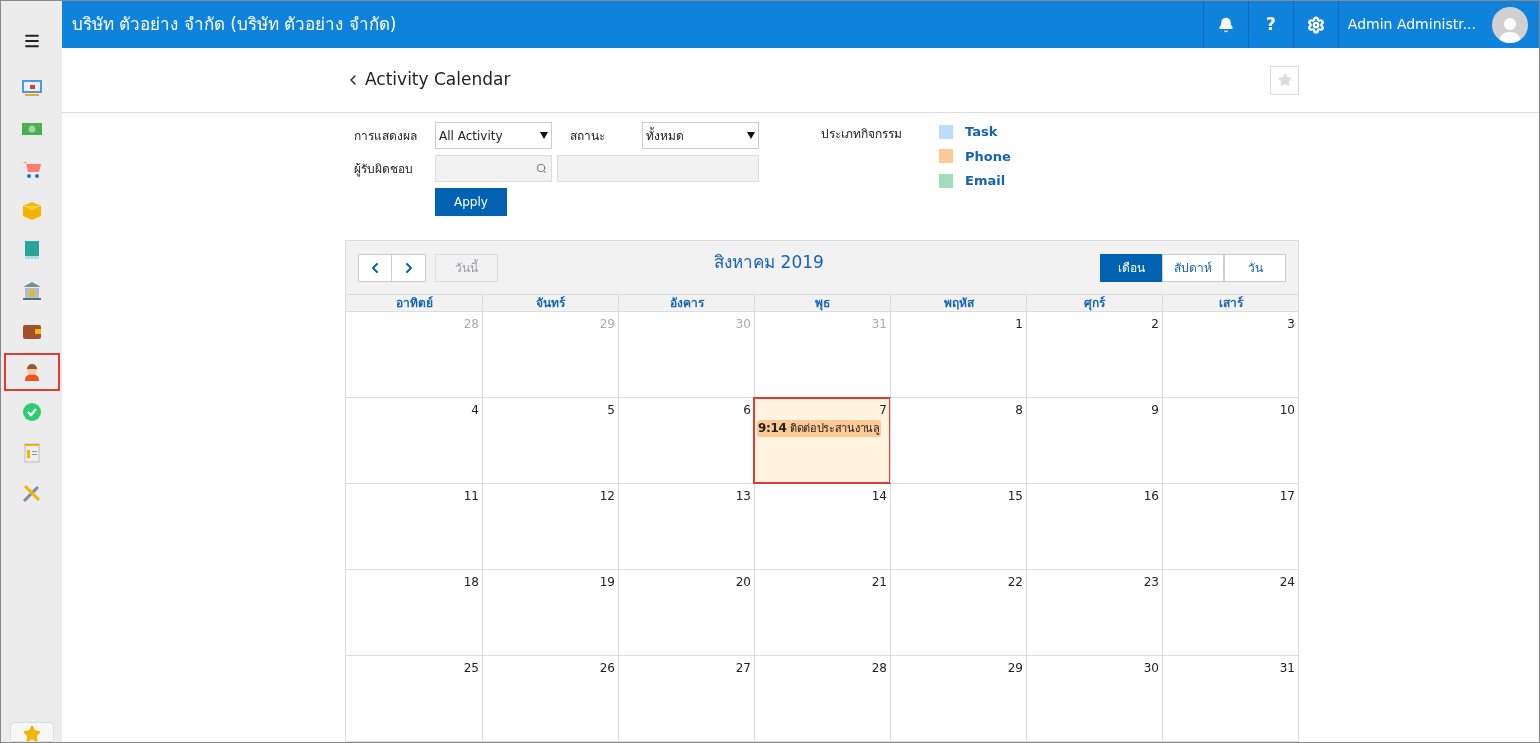 The image size is (1540, 743). I want to click on day-cell: 3, so click(1230, 354).